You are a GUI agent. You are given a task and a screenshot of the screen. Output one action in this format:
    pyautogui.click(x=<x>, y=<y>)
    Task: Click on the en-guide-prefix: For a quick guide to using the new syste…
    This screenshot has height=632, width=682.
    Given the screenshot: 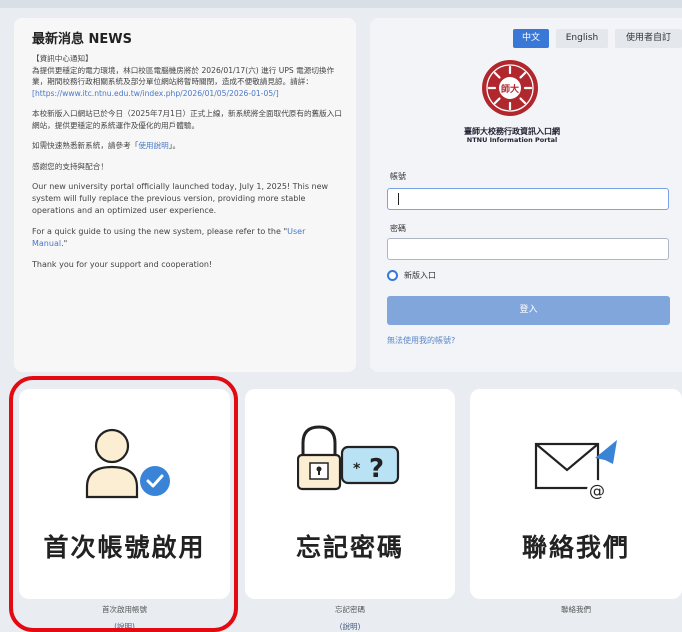 What is the action you would take?
    pyautogui.click(x=160, y=231)
    